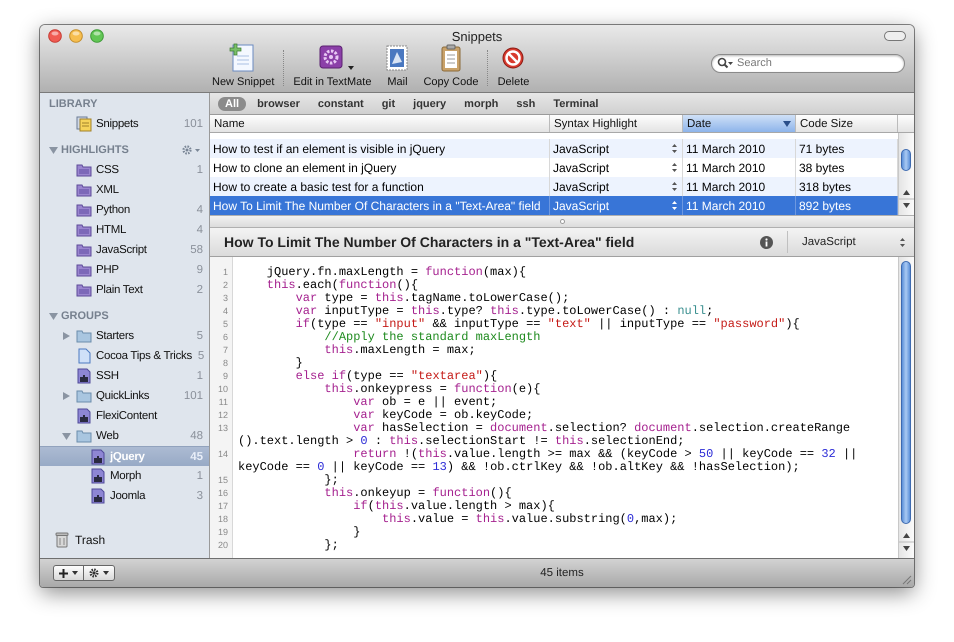  I want to click on trash-icon, so click(62, 540).